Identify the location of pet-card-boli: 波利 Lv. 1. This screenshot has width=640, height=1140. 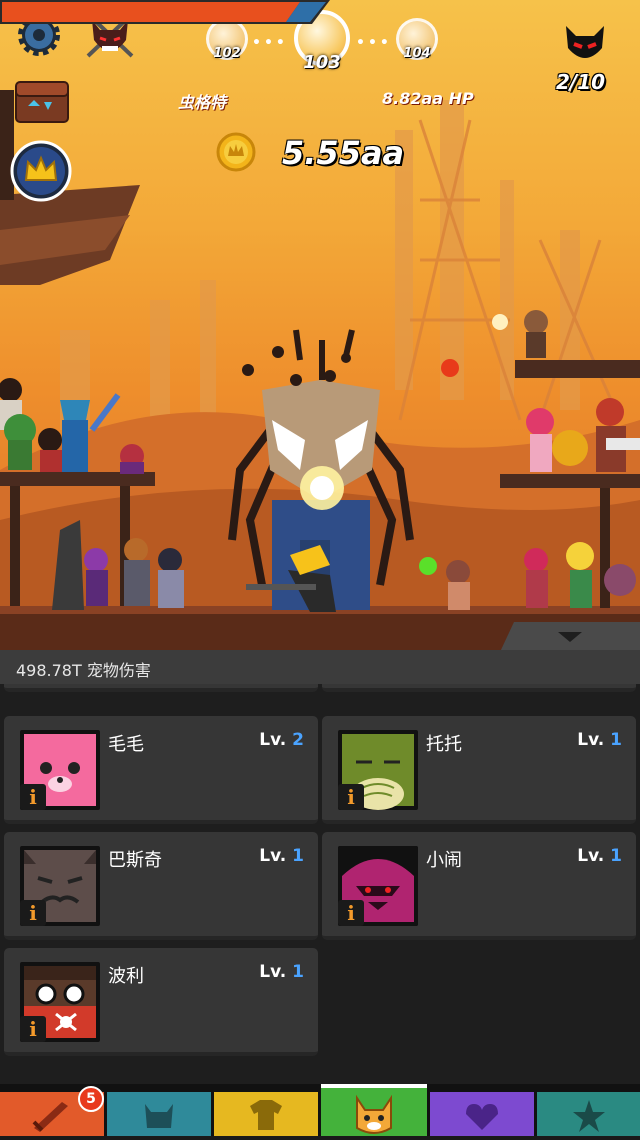
(161, 1002).